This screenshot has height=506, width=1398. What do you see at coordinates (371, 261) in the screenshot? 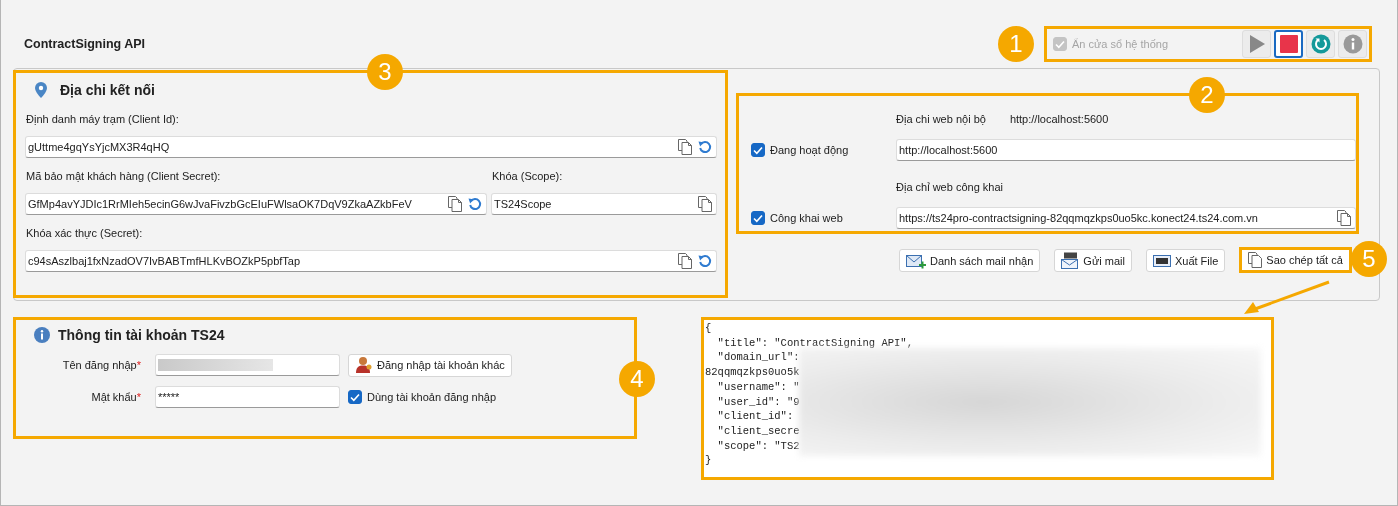
I see `text-field: c94sAszlbaj1fxNzadOV7IvBABTmfHLKvBOZkP5pbfTap` at bounding box center [371, 261].